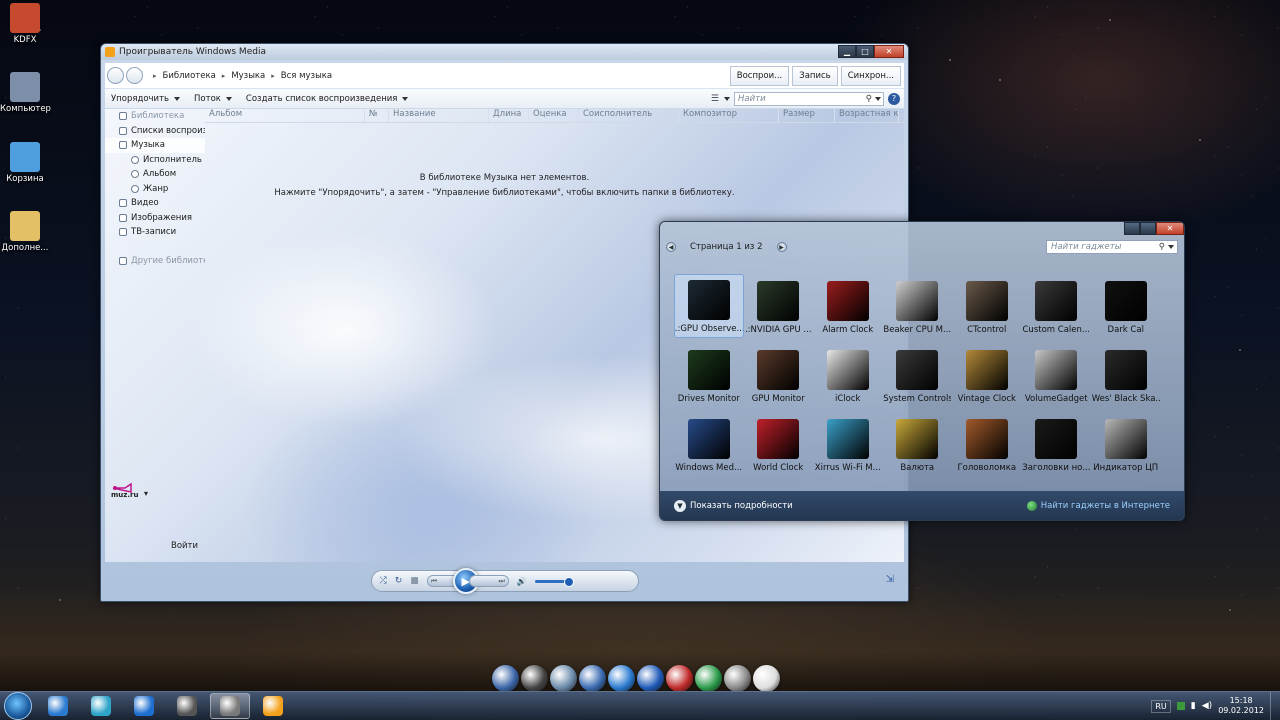 The image size is (1280, 720). I want to click on sign-in-link: Войти, so click(184, 546).